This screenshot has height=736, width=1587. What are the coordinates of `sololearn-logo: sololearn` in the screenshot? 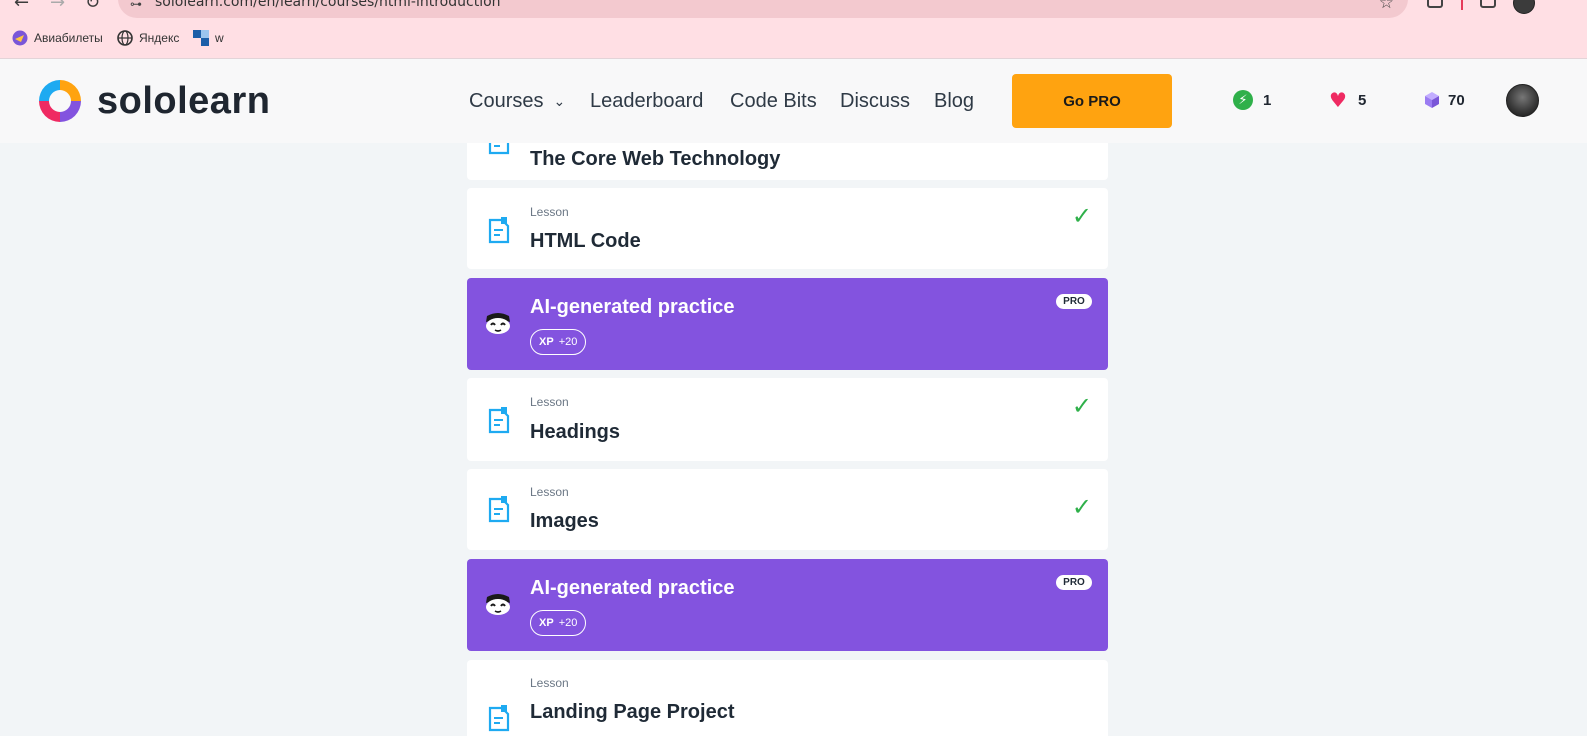 It's located at (152, 101).